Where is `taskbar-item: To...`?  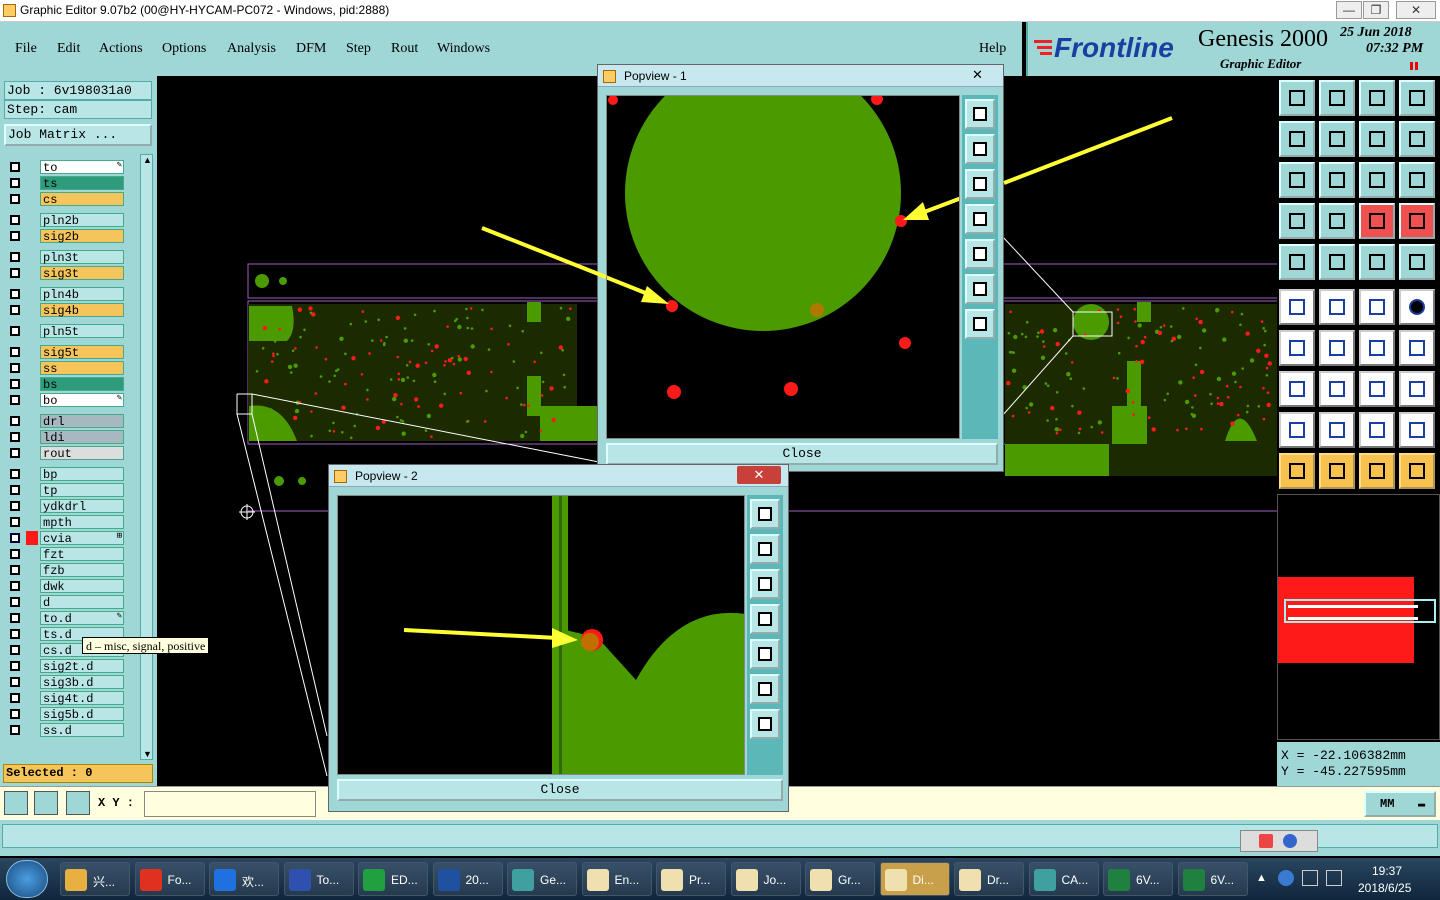 taskbar-item: To... is located at coordinates (318, 879).